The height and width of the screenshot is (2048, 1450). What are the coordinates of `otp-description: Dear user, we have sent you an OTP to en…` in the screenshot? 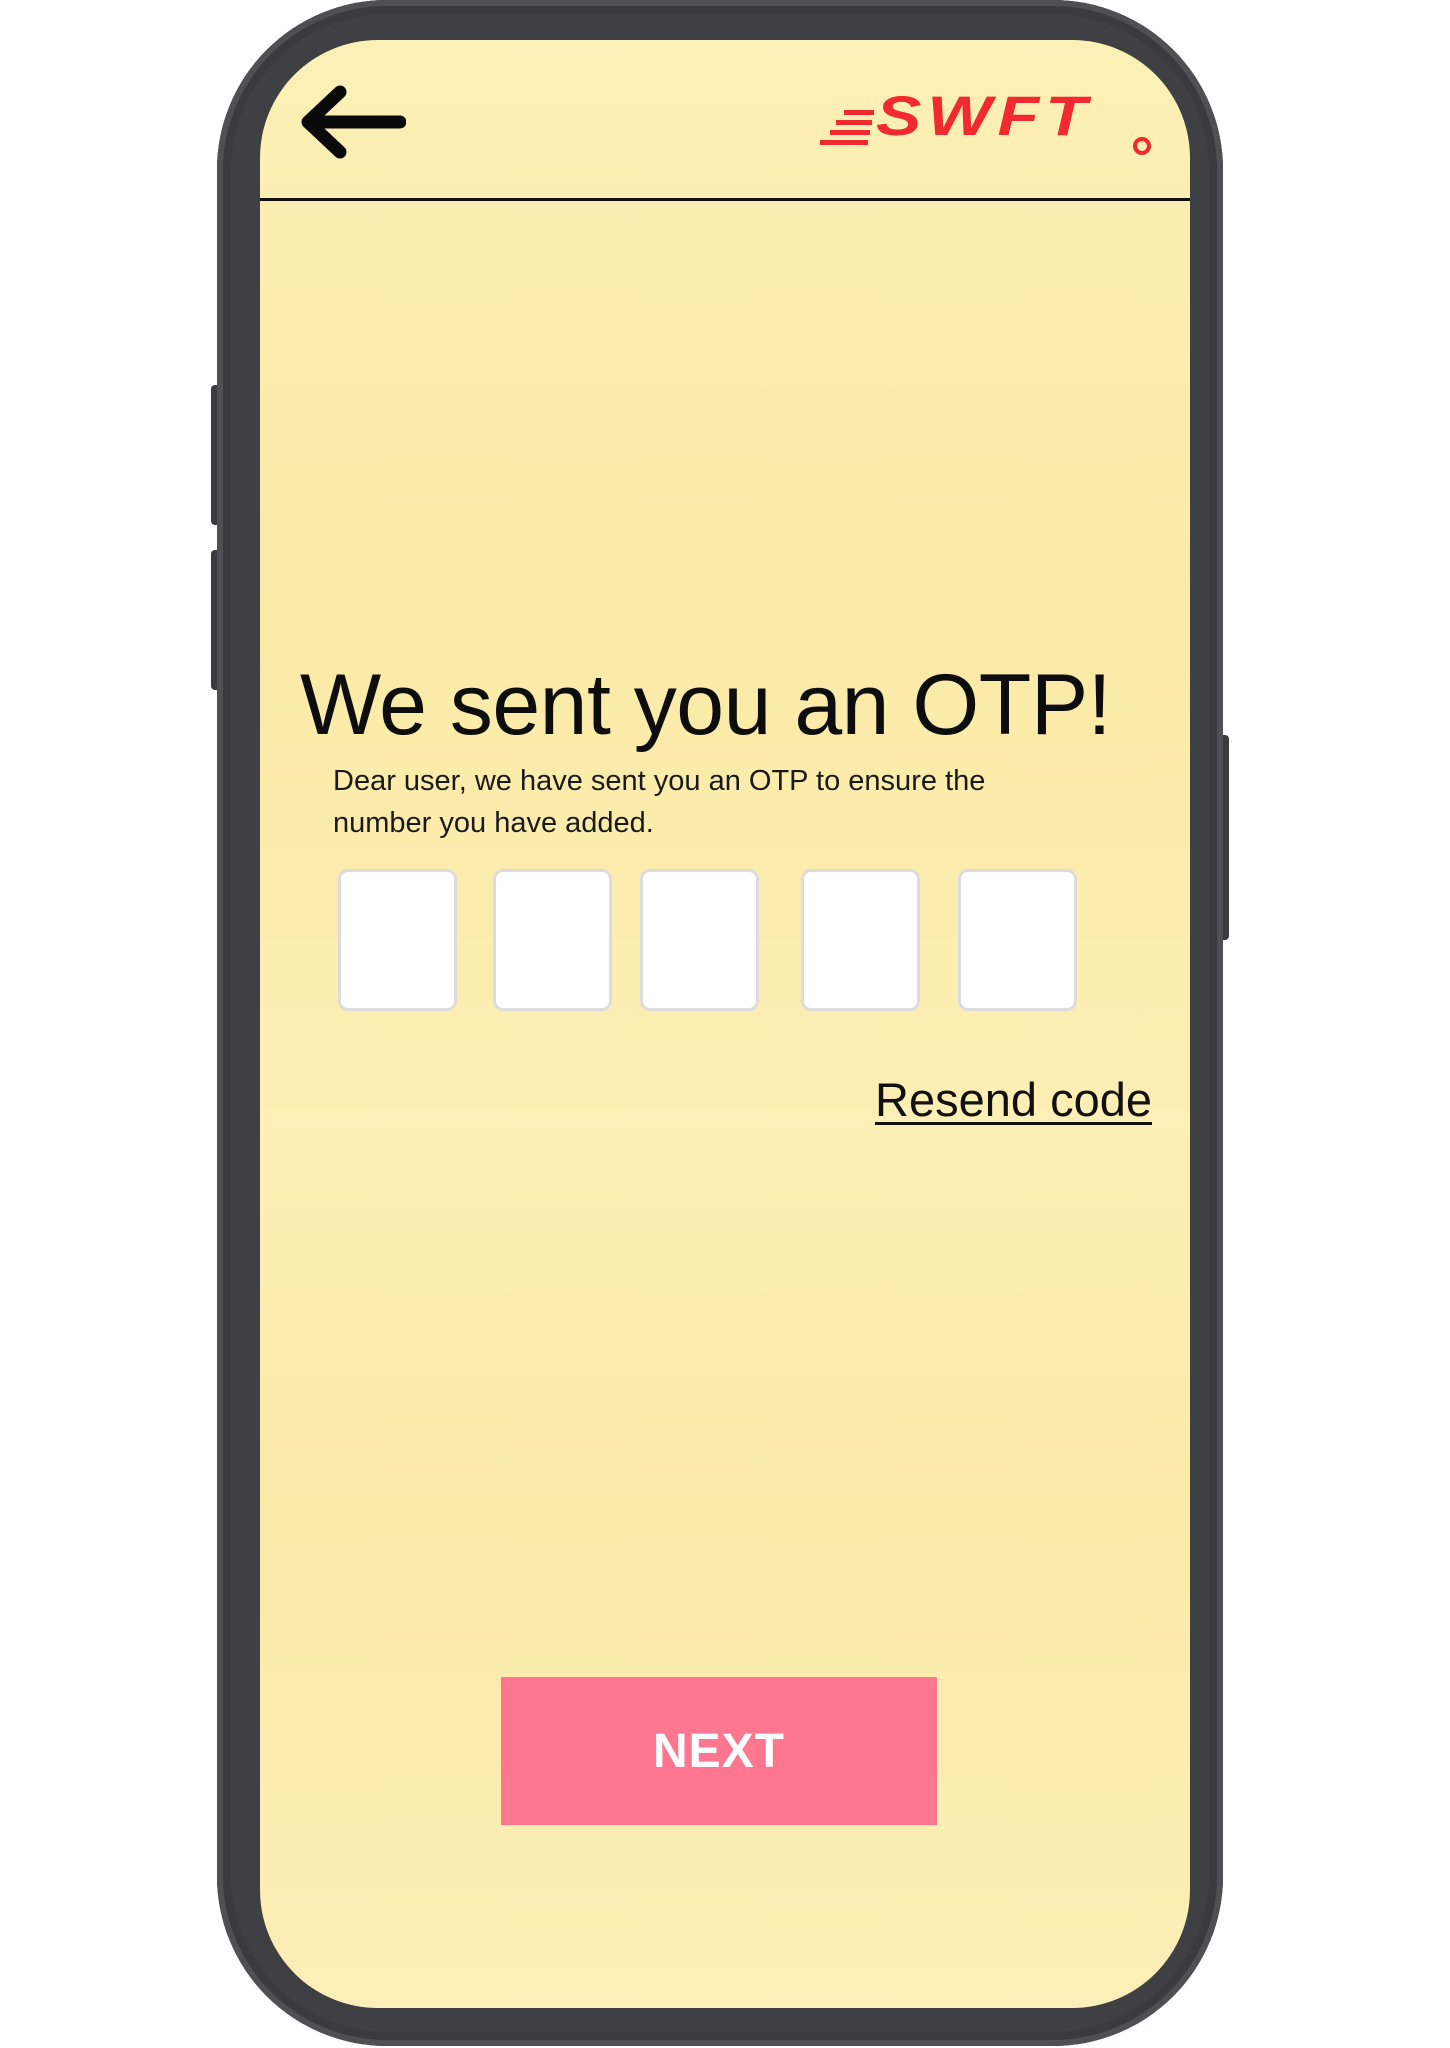 It's located at (659, 802).